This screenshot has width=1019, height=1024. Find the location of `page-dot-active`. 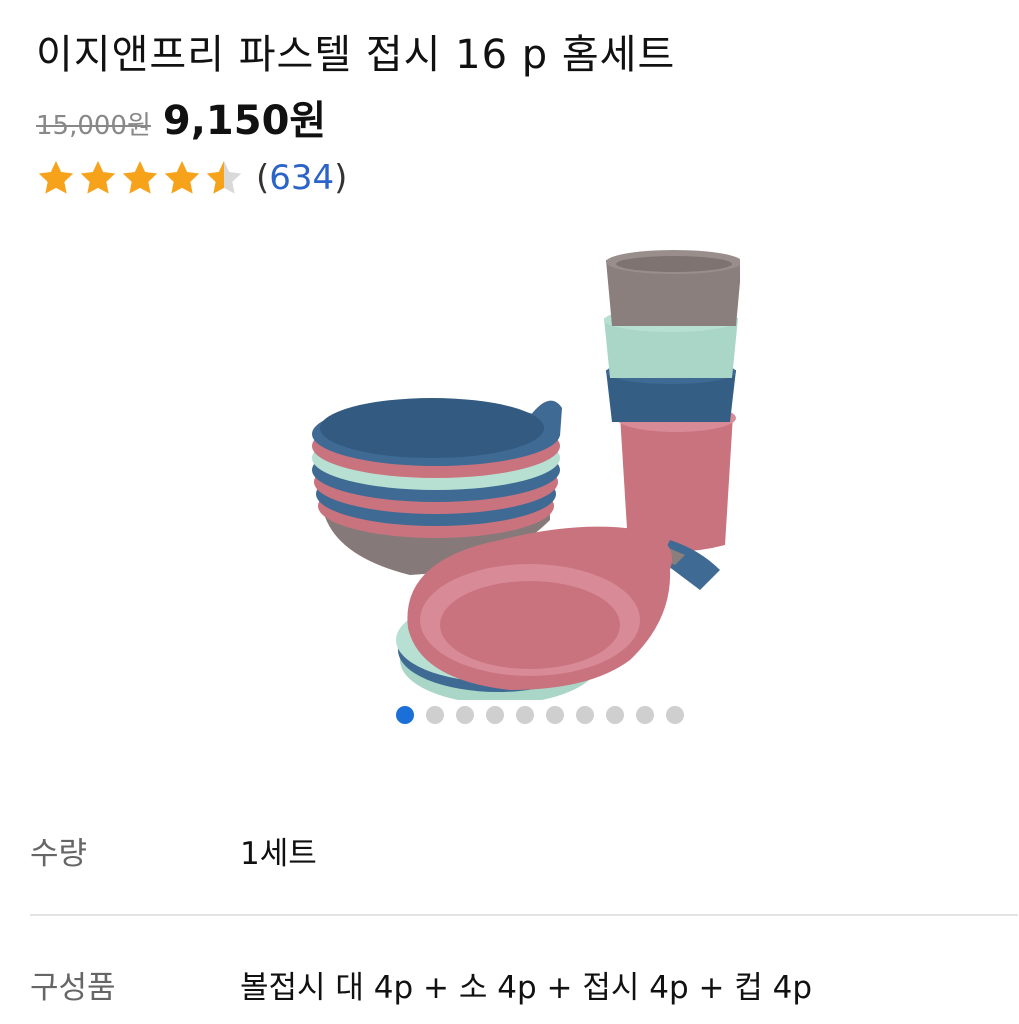

page-dot-active is located at coordinates (405, 715).